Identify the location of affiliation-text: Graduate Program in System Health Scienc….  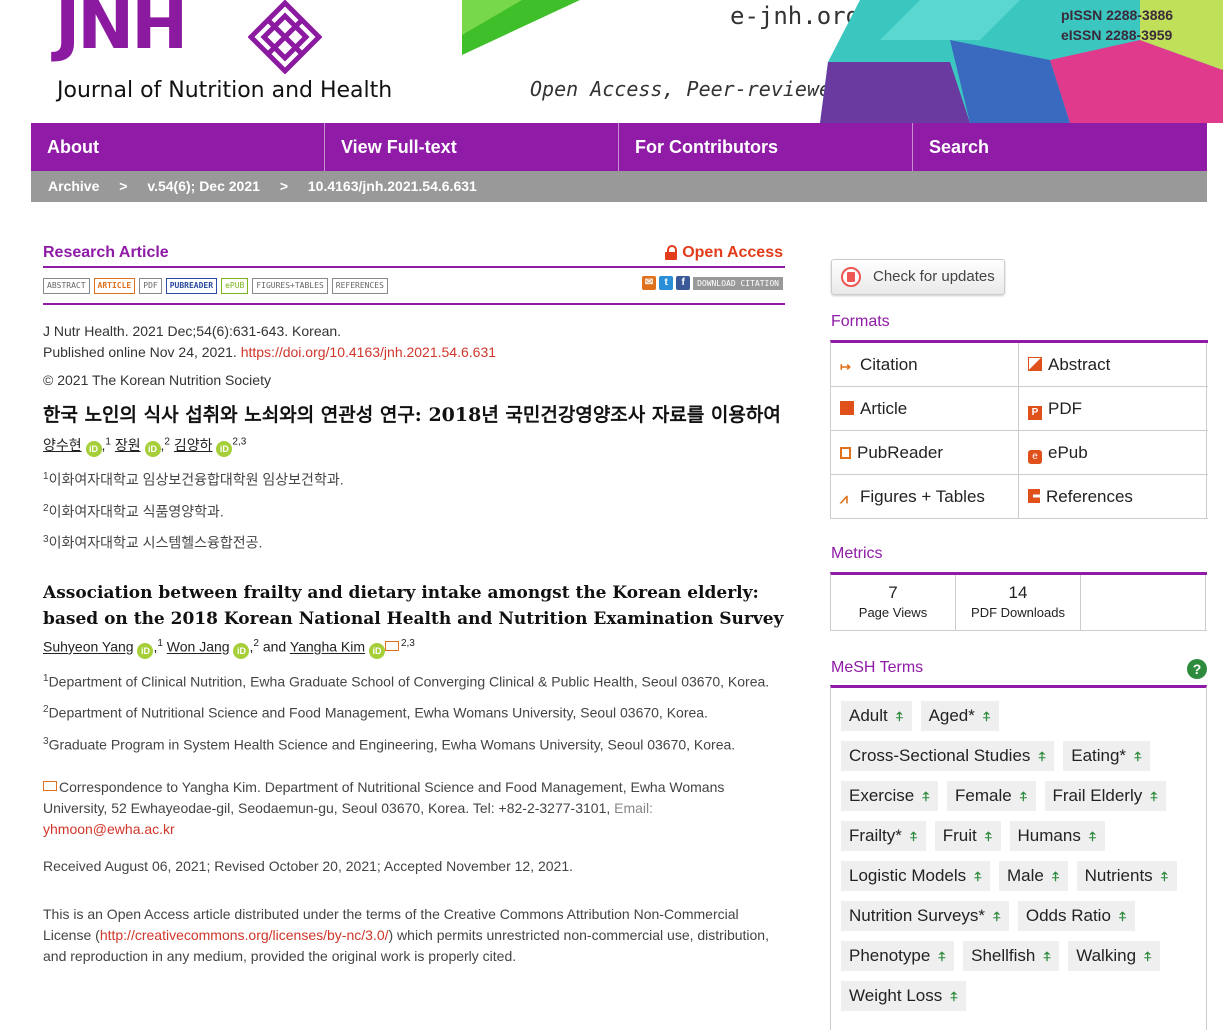
(392, 744).